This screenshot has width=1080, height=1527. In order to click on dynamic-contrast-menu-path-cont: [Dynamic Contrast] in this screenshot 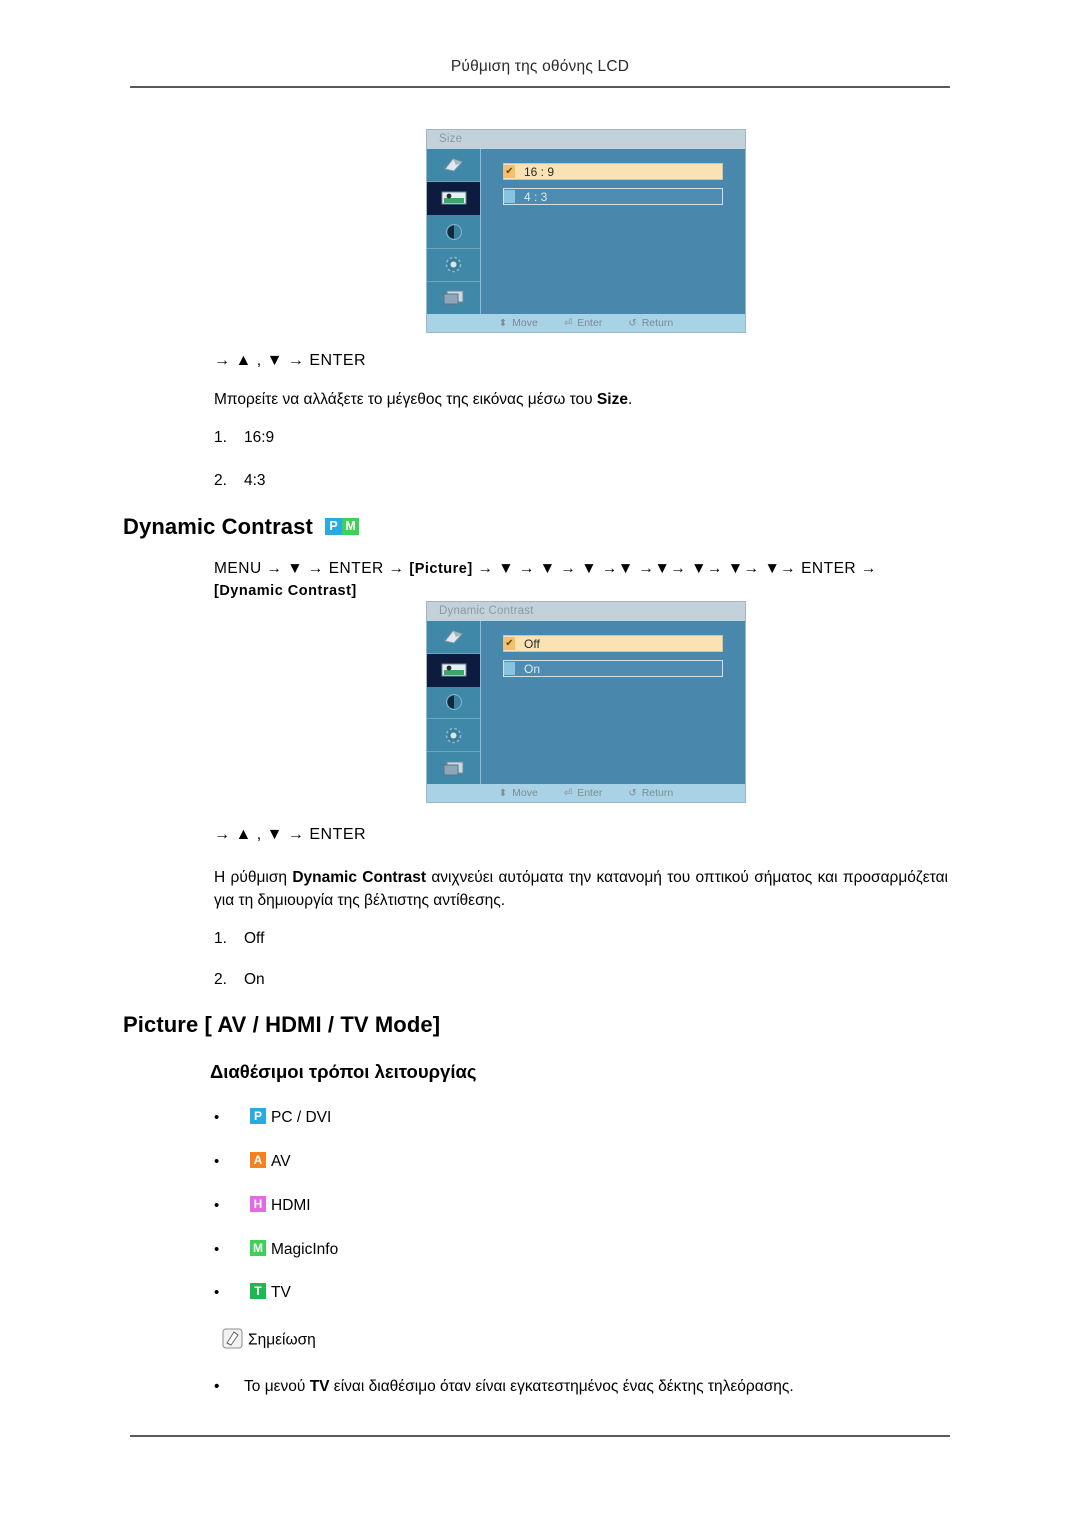, I will do `click(285, 591)`.